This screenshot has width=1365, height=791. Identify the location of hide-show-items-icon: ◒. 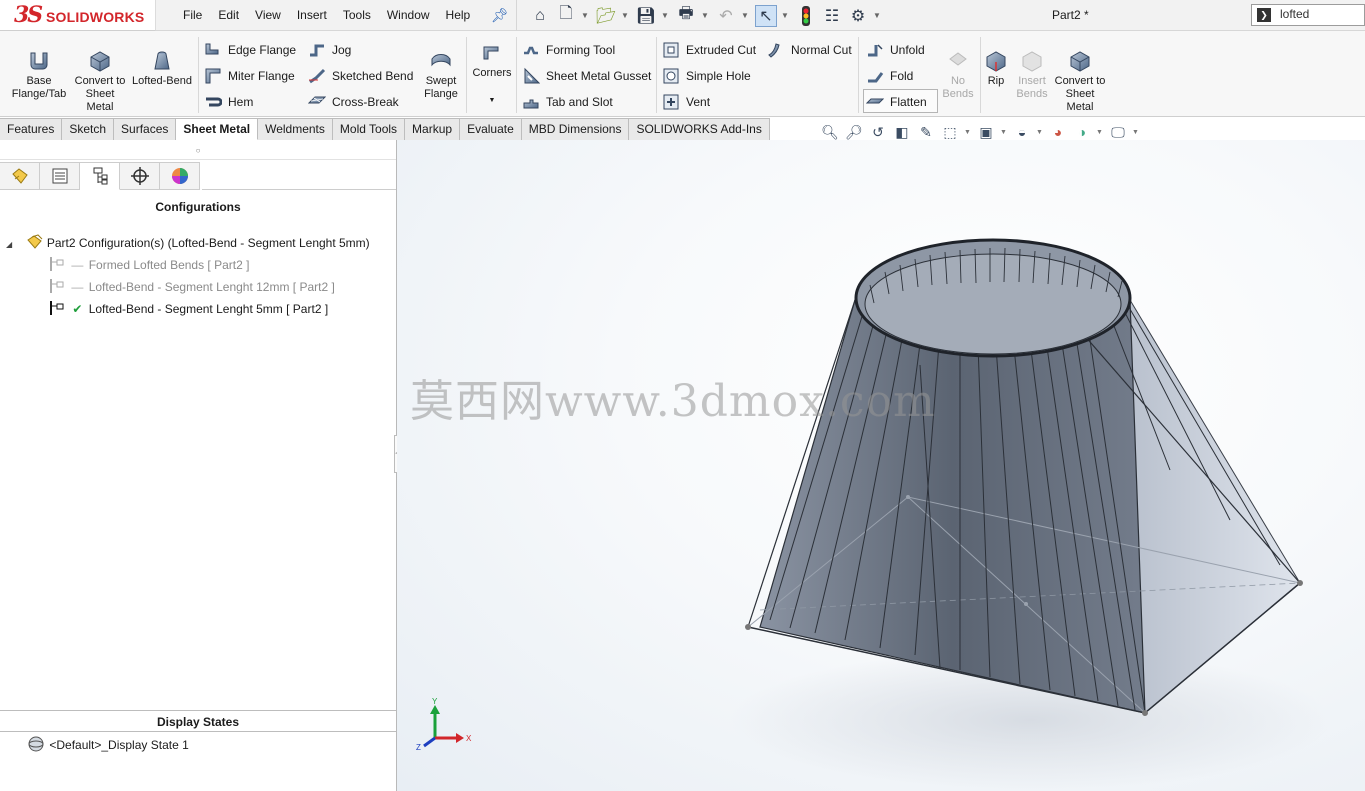
(1022, 132).